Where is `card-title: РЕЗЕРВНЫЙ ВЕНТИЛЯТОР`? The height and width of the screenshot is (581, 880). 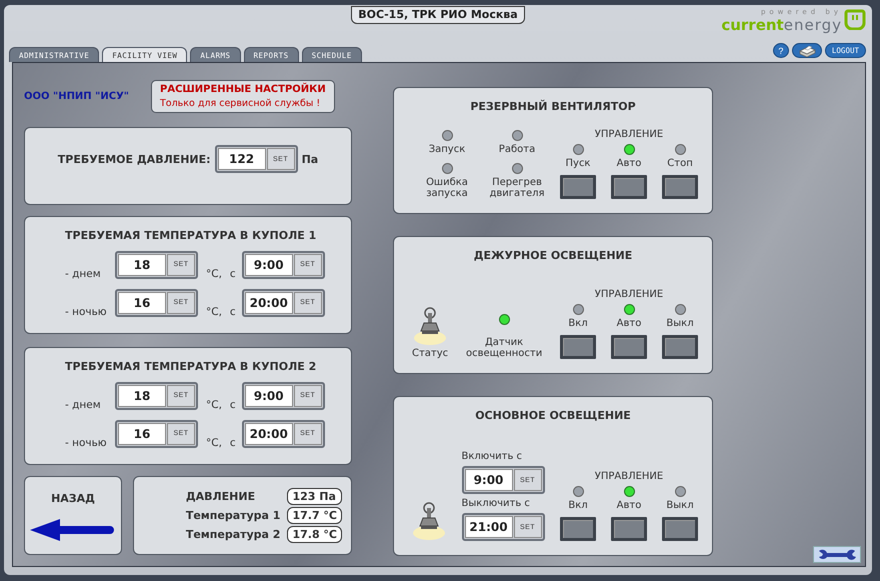 card-title: РЕЗЕРВНЫЙ ВЕНТИЛЯТОР is located at coordinates (553, 106).